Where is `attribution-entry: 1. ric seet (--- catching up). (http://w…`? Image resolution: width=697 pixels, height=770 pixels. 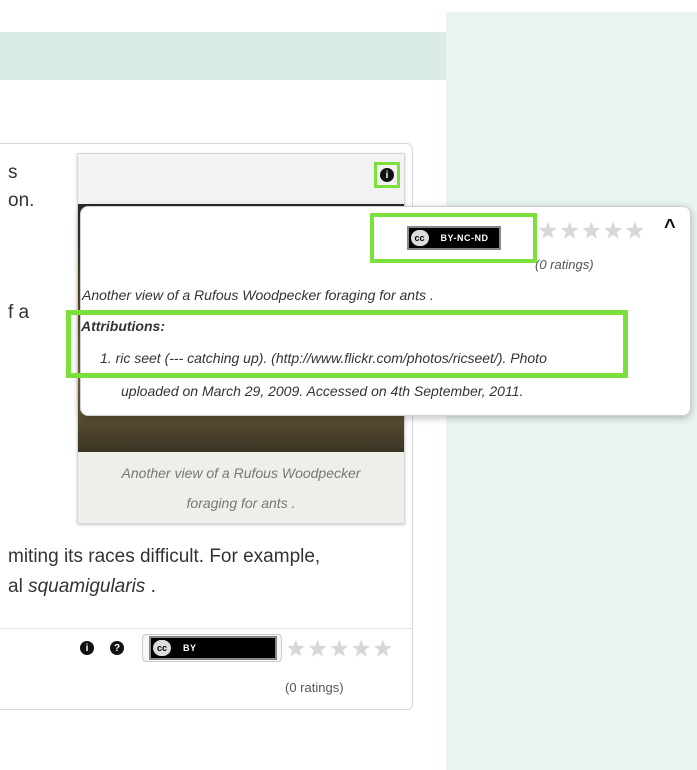
attribution-entry: 1. ric seet (--- catching up). (http://w… is located at coordinates (323, 358).